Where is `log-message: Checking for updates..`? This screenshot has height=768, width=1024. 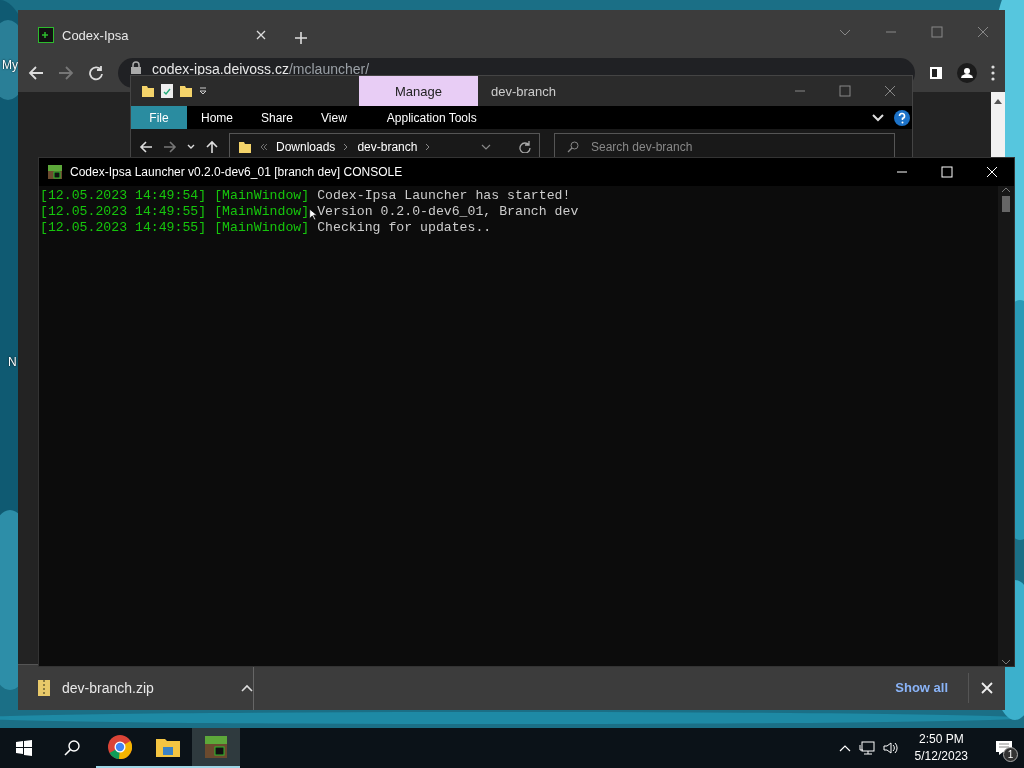
log-message: Checking for updates.. is located at coordinates (404, 228).